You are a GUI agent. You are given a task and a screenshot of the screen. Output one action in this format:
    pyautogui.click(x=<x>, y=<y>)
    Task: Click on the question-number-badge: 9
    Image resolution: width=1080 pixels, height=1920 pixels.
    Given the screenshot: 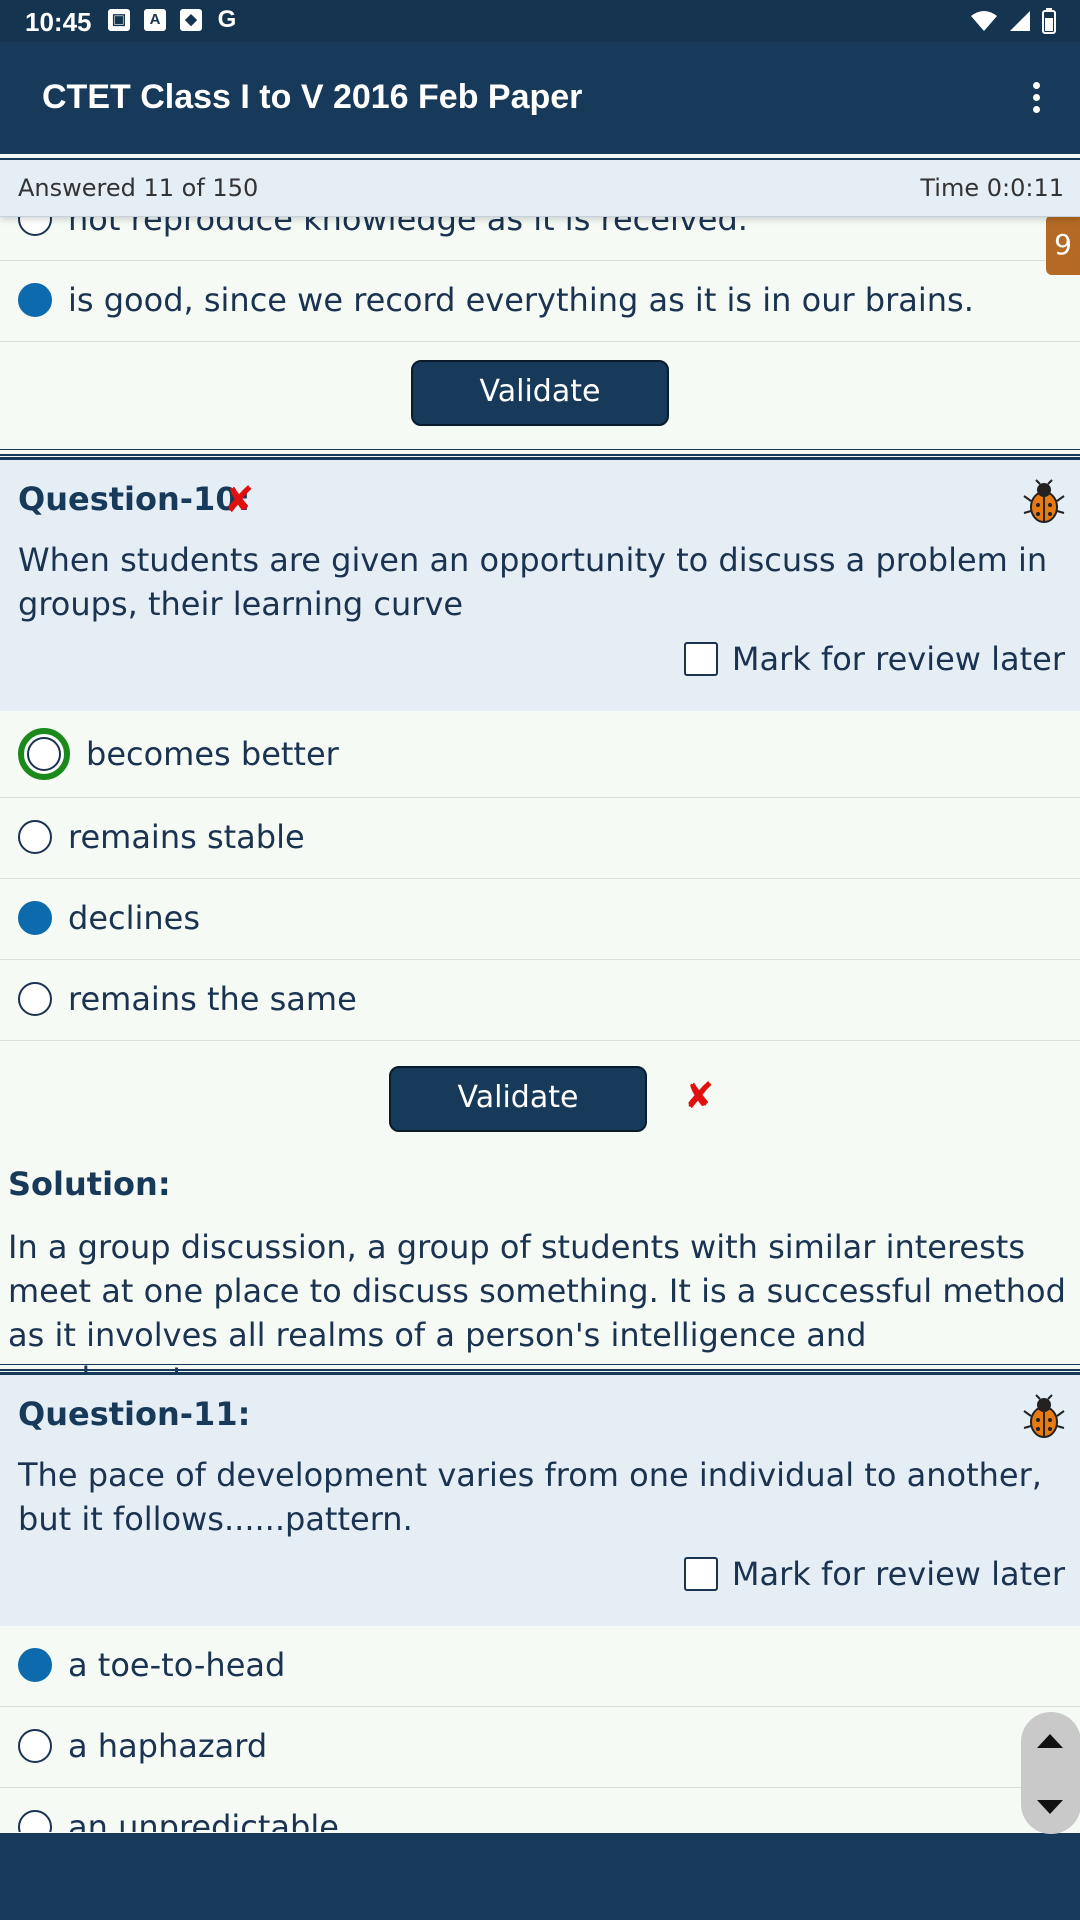 What is the action you would take?
    pyautogui.click(x=1063, y=245)
    